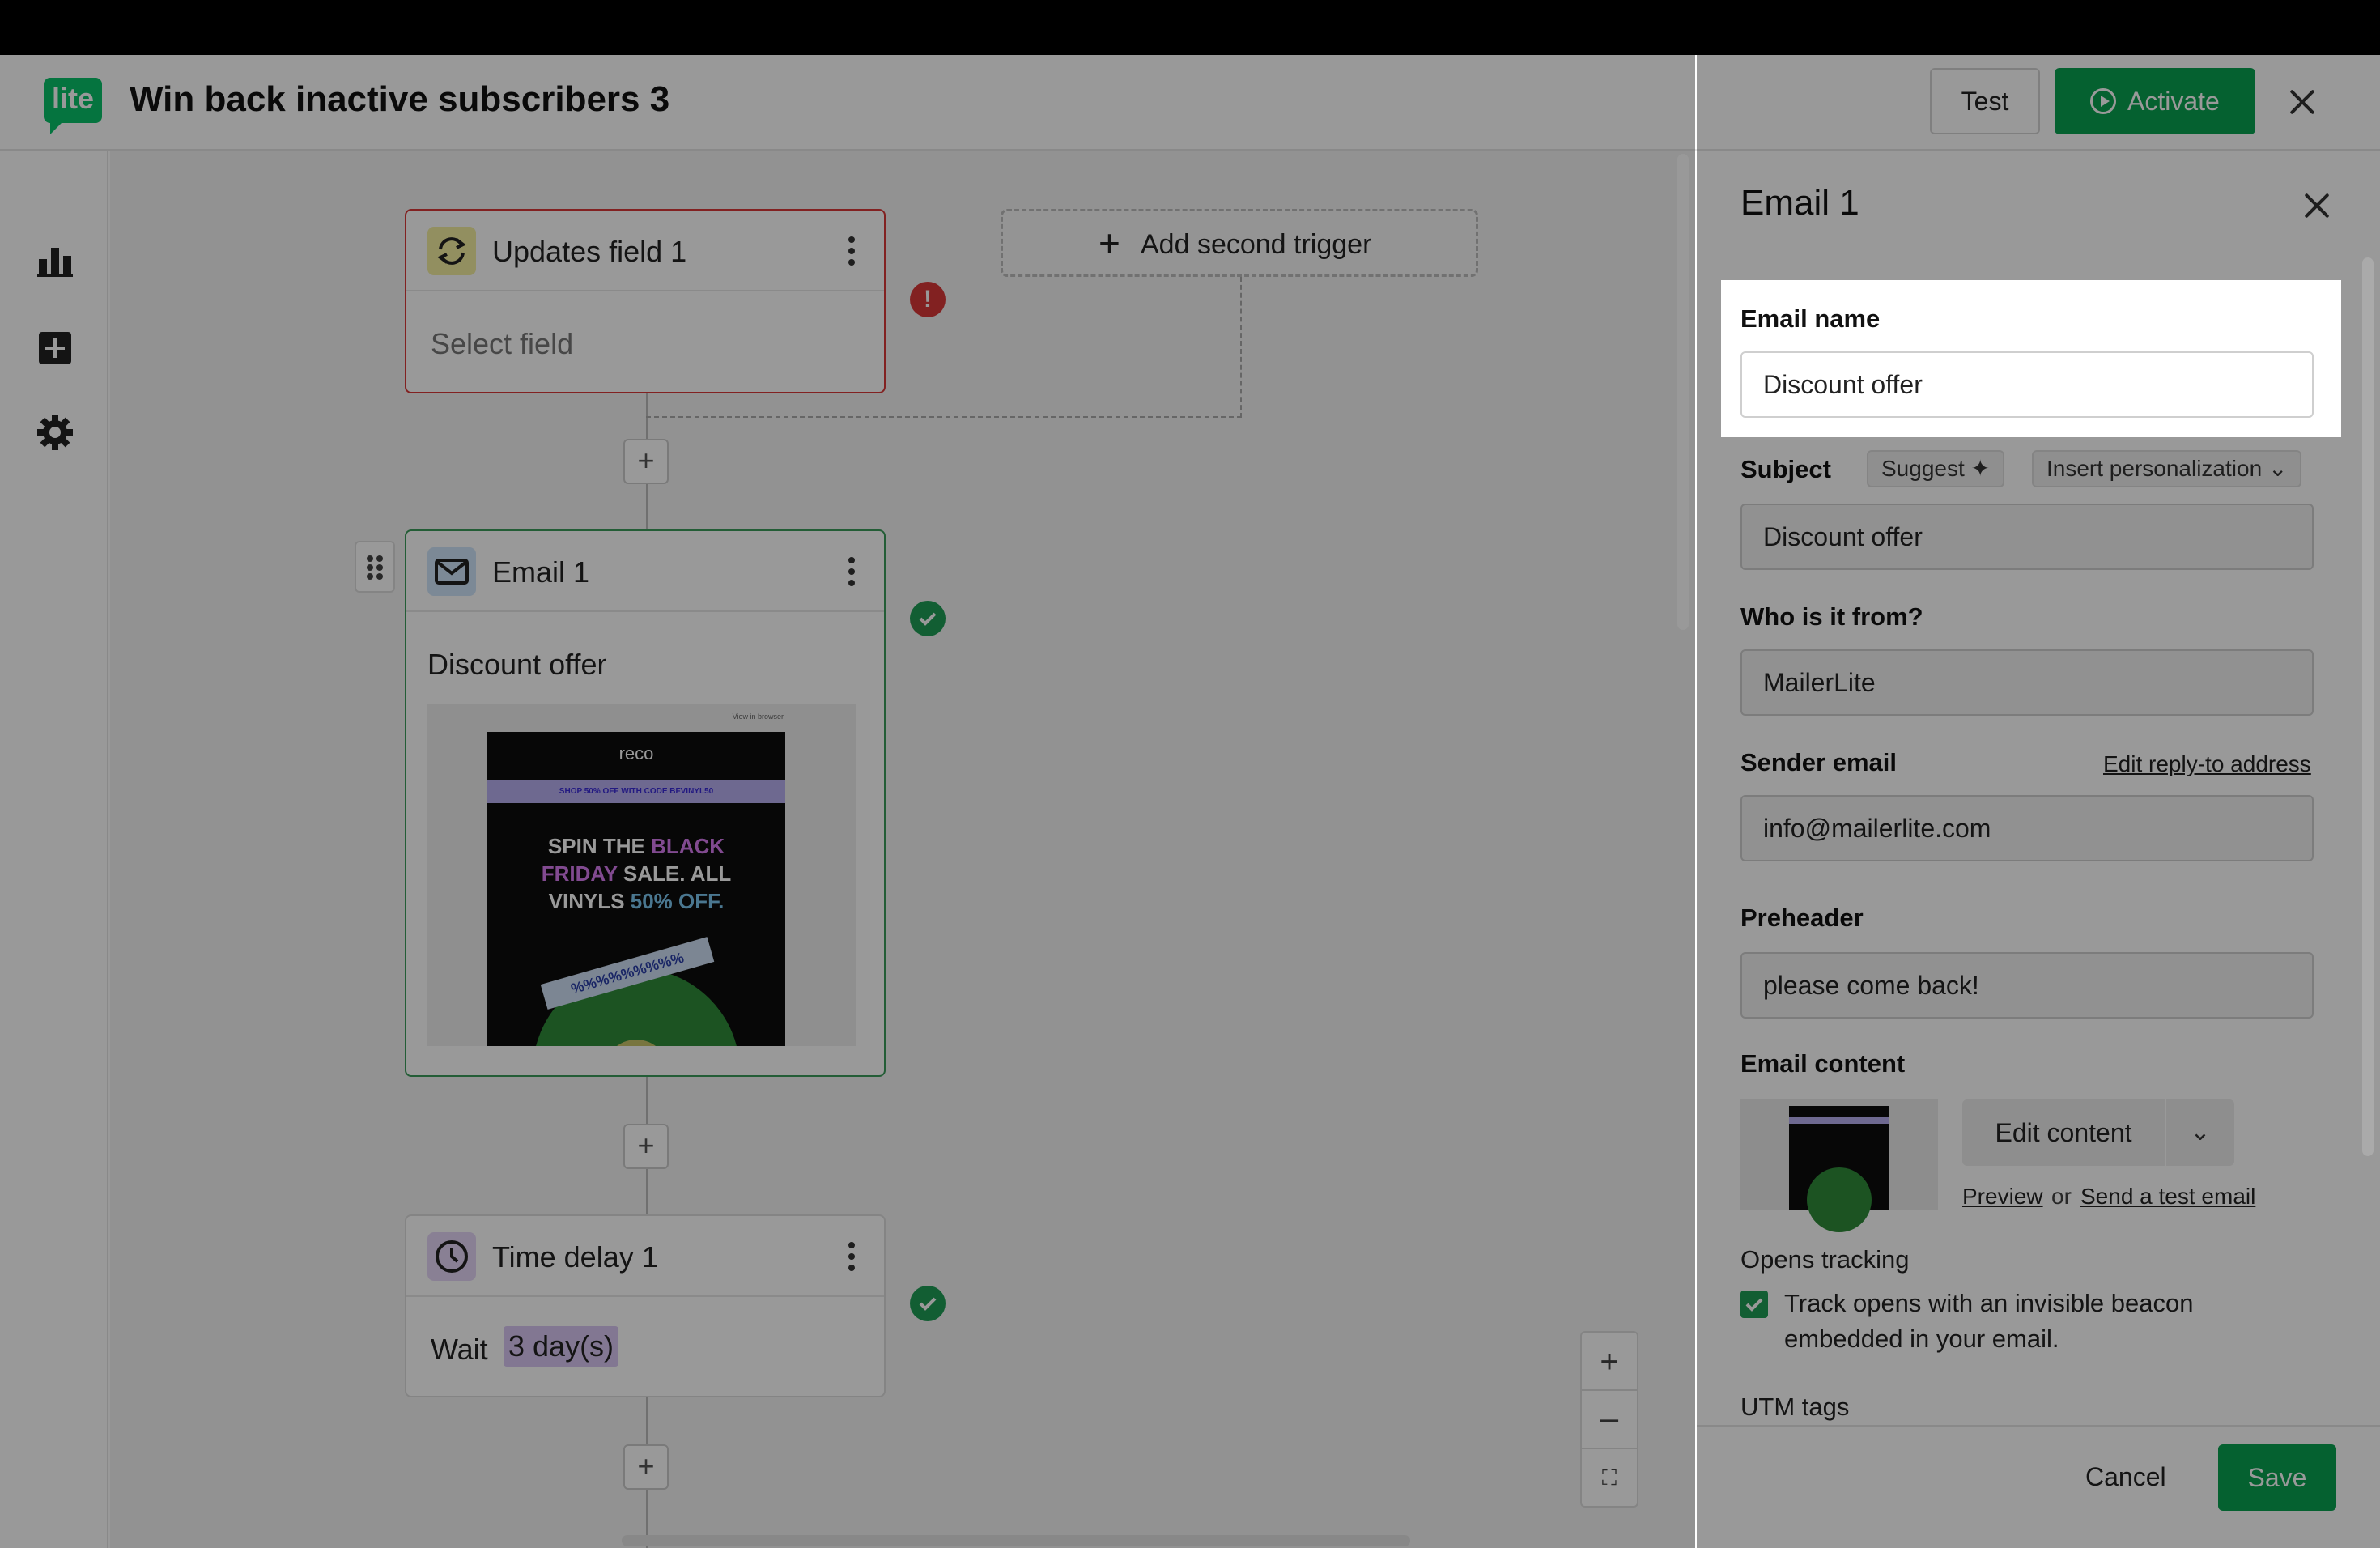 Image resolution: width=2380 pixels, height=1548 pixels. Describe the element at coordinates (2003, 1197) in the screenshot. I see `preview-link: Preview` at that location.